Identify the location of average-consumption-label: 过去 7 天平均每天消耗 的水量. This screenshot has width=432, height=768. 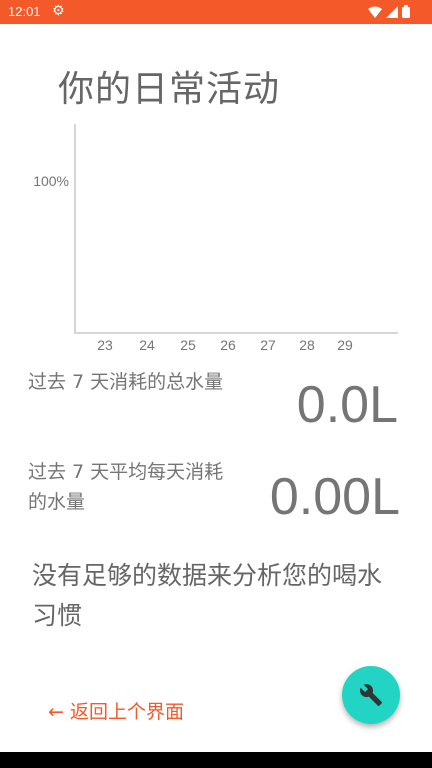
(125, 487).